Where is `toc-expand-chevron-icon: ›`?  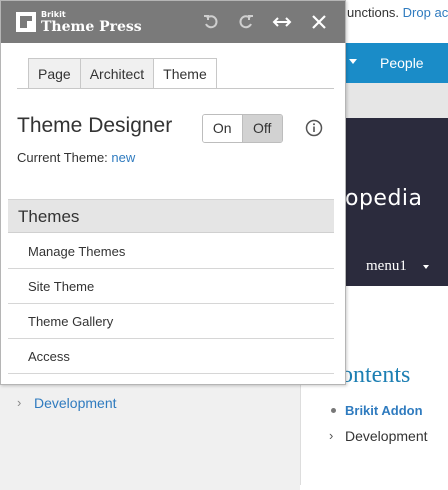 toc-expand-chevron-icon: › is located at coordinates (331, 435).